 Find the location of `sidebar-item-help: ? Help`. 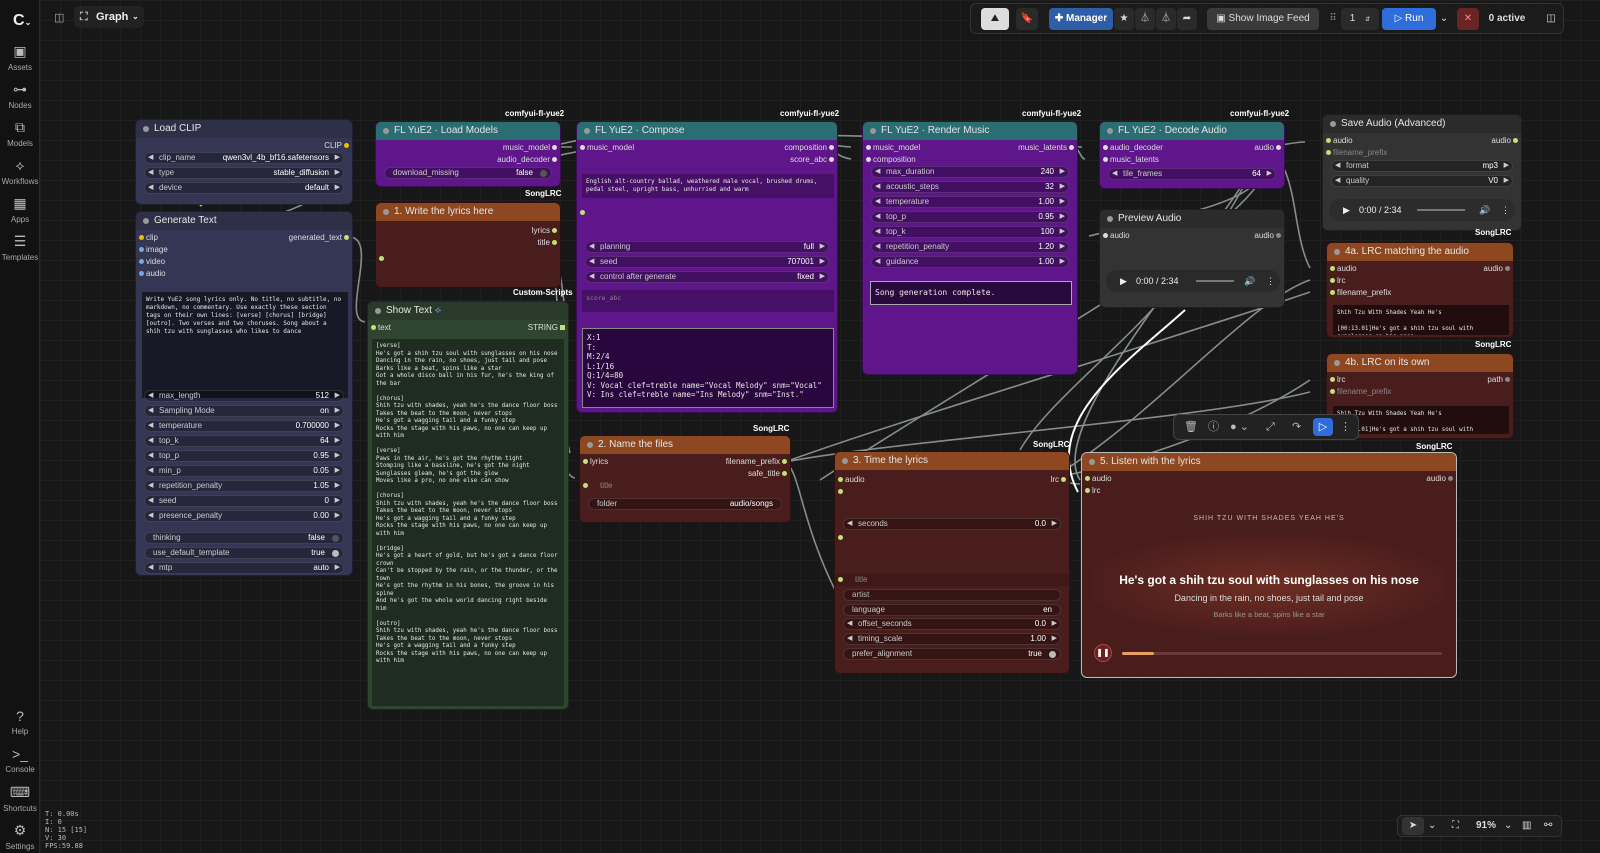

sidebar-item-help: ? Help is located at coordinates (20, 722).